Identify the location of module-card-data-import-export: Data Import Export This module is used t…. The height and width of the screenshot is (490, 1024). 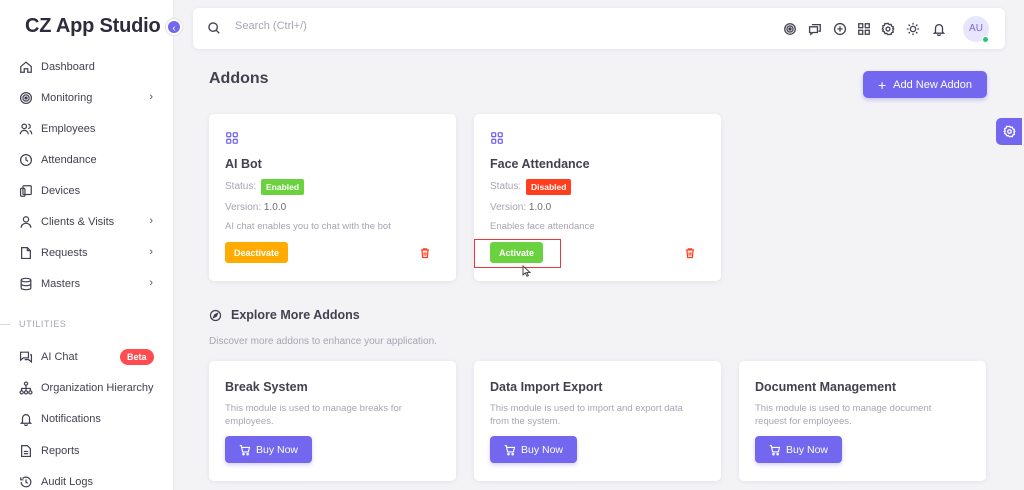
(597, 421).